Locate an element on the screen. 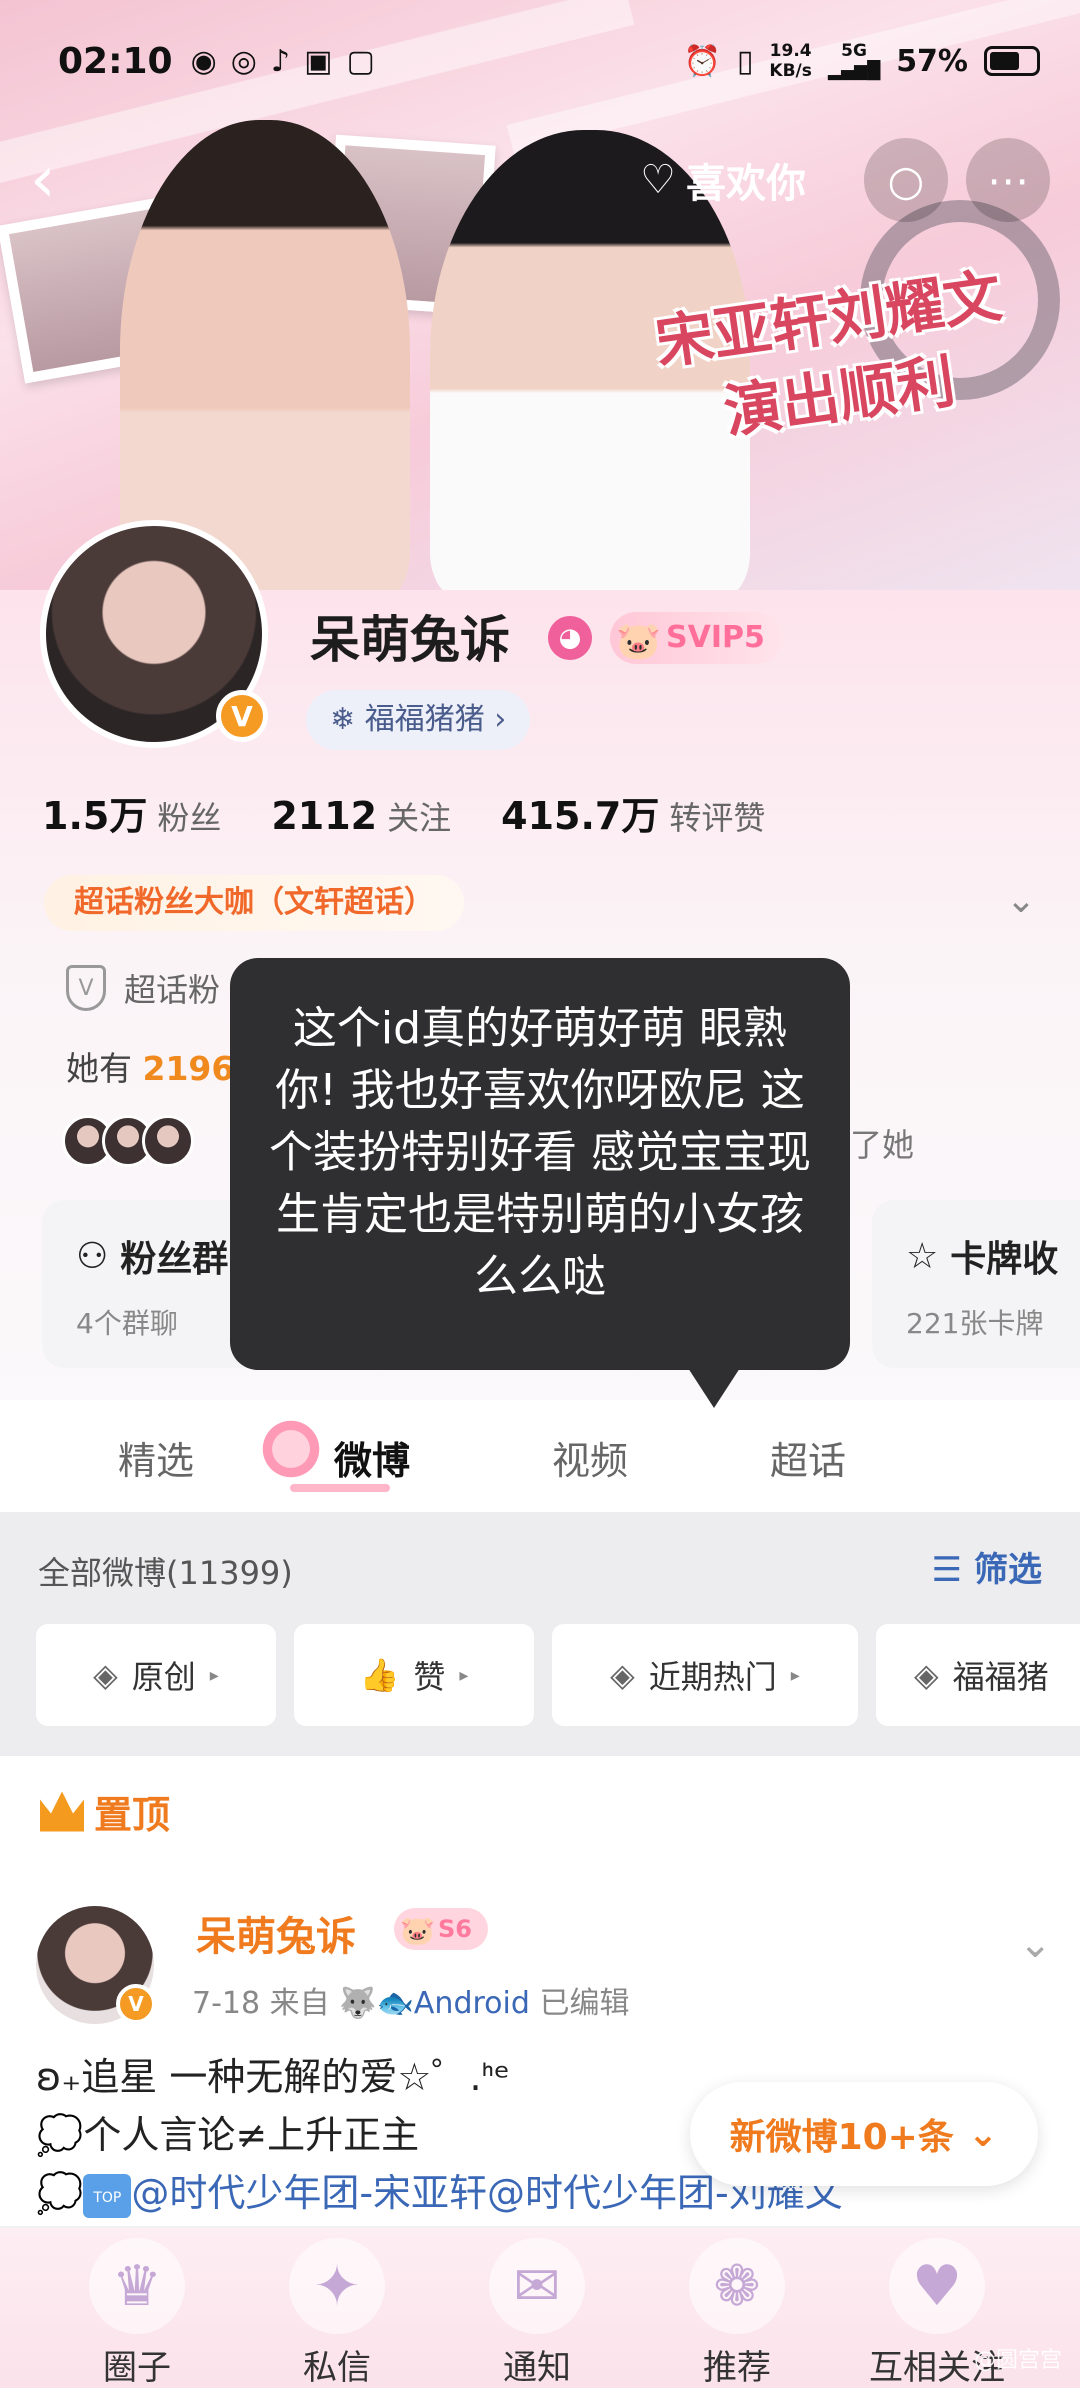  new-posts-button: 新微博10+条 ⌄ is located at coordinates (863, 2134).